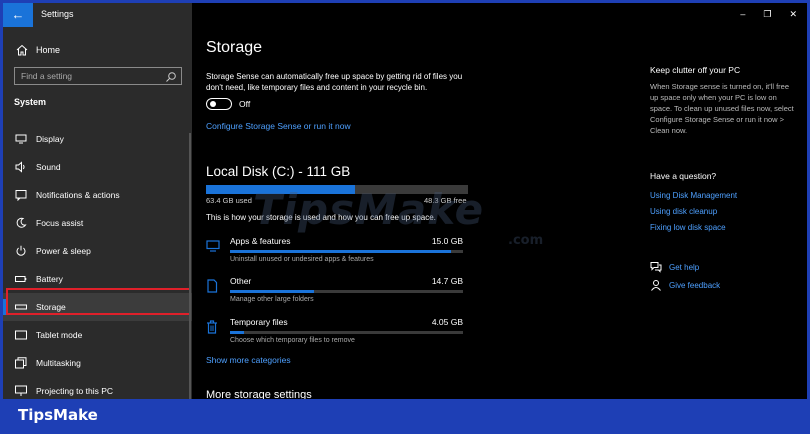  I want to click on projecting-icon, so click(21, 391).